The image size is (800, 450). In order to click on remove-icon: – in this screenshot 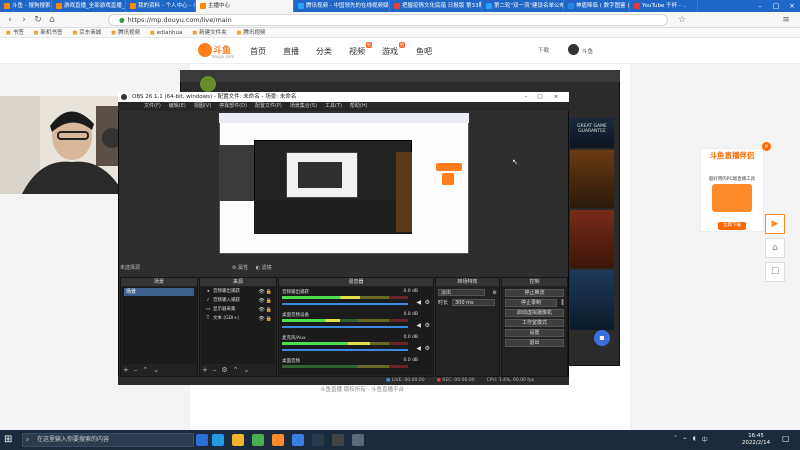, I will do `click(215, 370)`.